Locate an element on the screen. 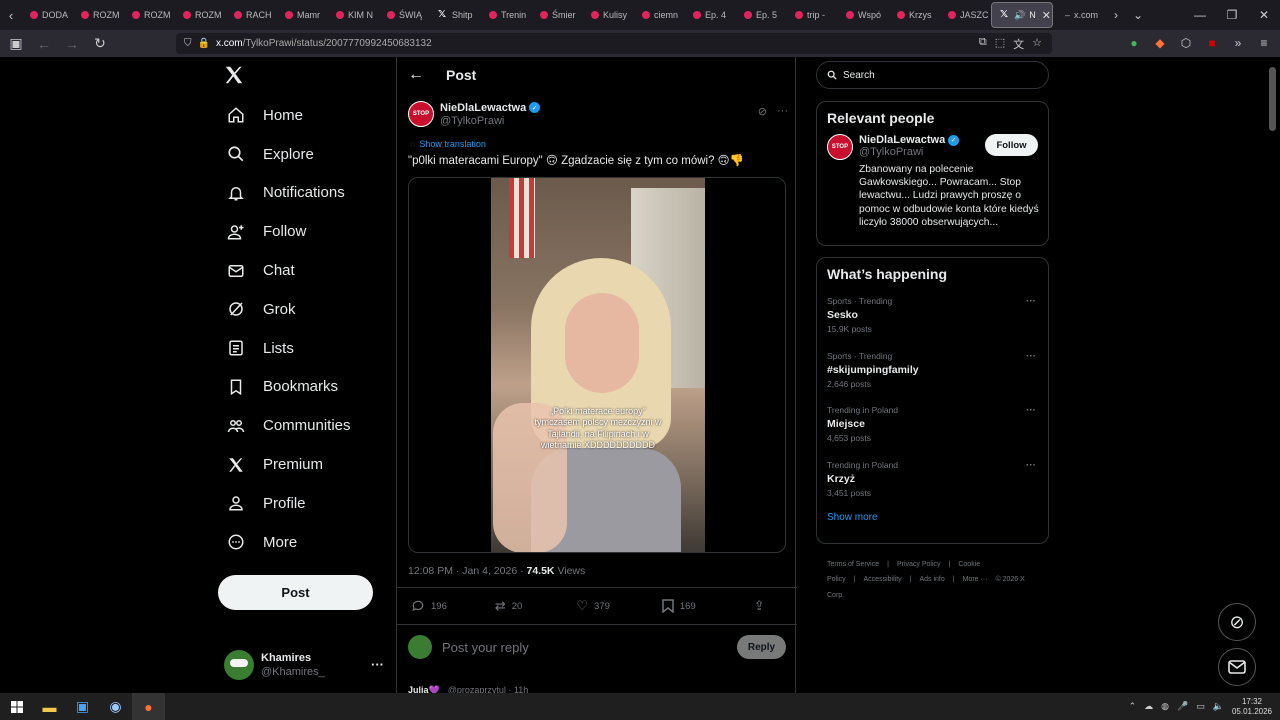 Image resolution: width=1280 pixels, height=720 pixels. network-icon: ◍ is located at coordinates (1165, 706).